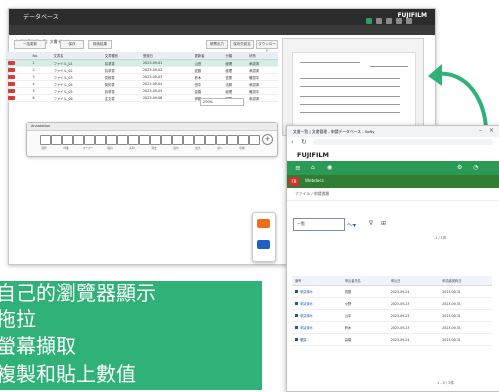 Image resolution: width=499 pixels, height=392 pixels. Describe the element at coordinates (475, 167) in the screenshot. I see `bell-icon: ◔` at that location.